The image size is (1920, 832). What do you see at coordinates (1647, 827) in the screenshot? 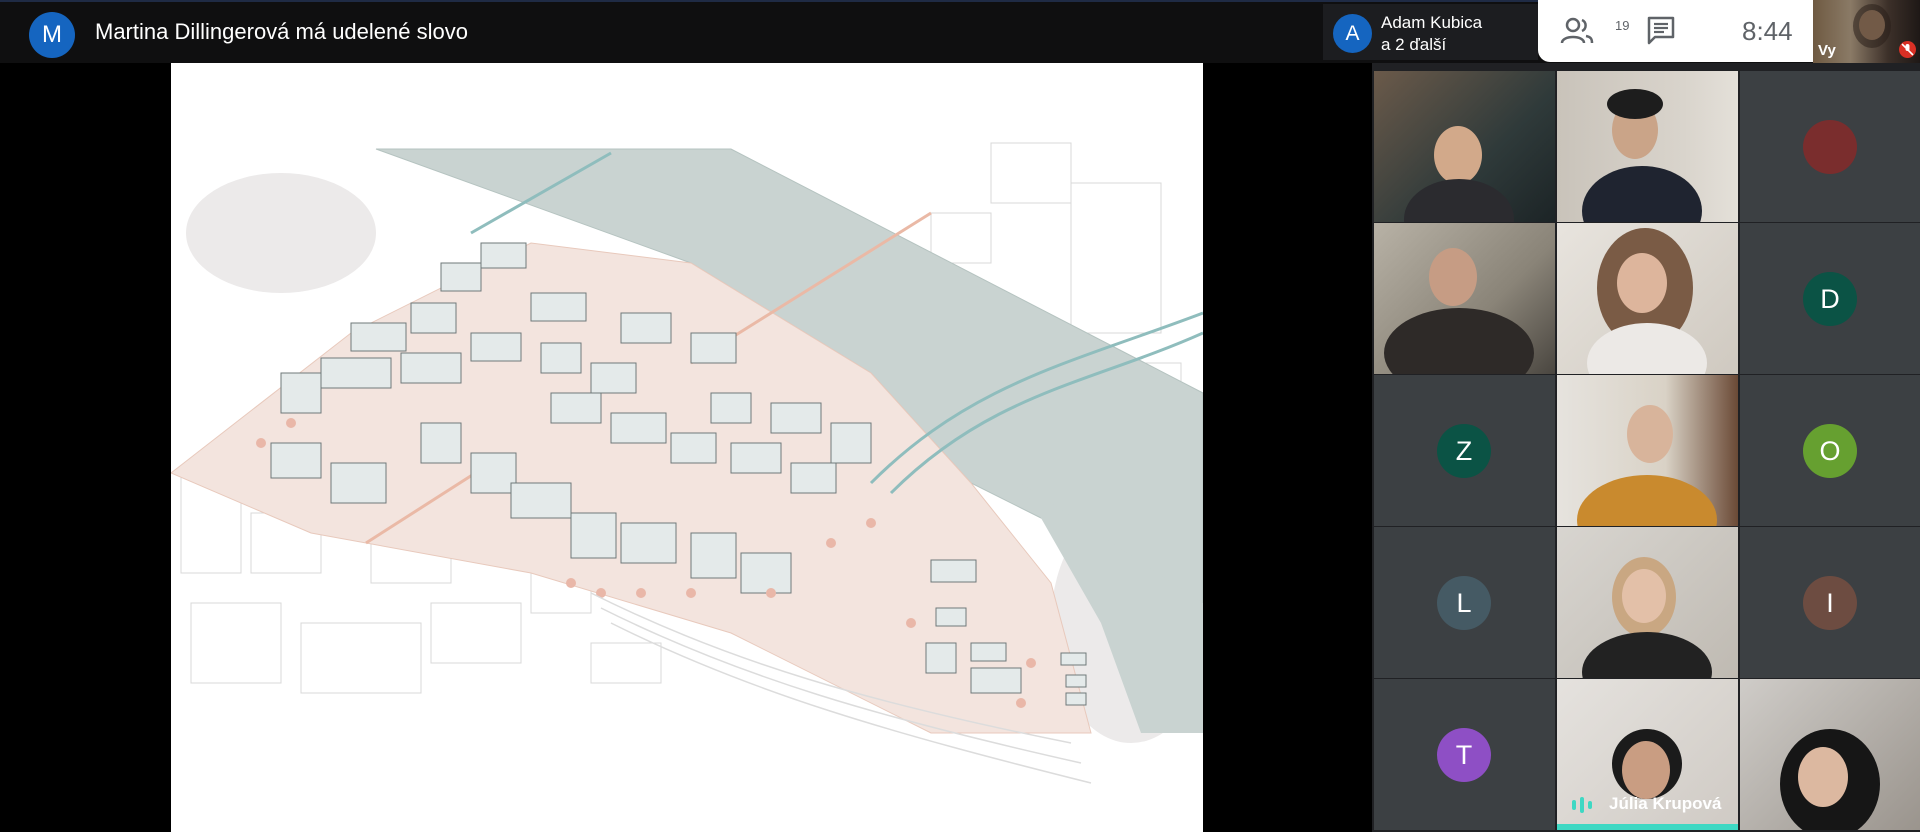
I see `speaking-bar` at bounding box center [1647, 827].